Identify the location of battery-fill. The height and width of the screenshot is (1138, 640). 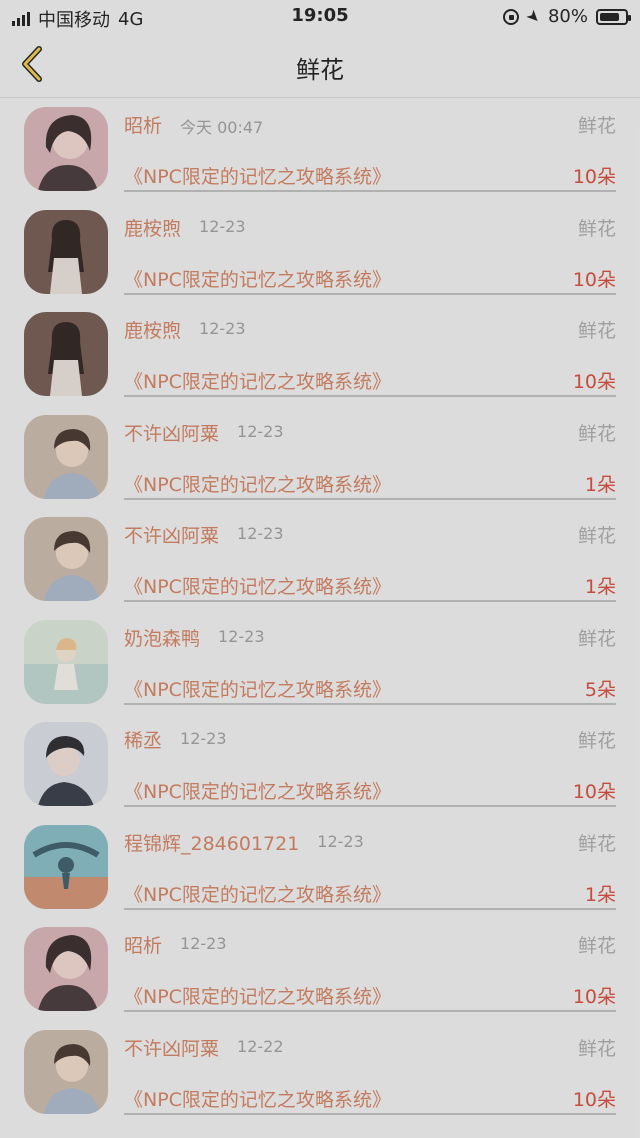
(609, 16).